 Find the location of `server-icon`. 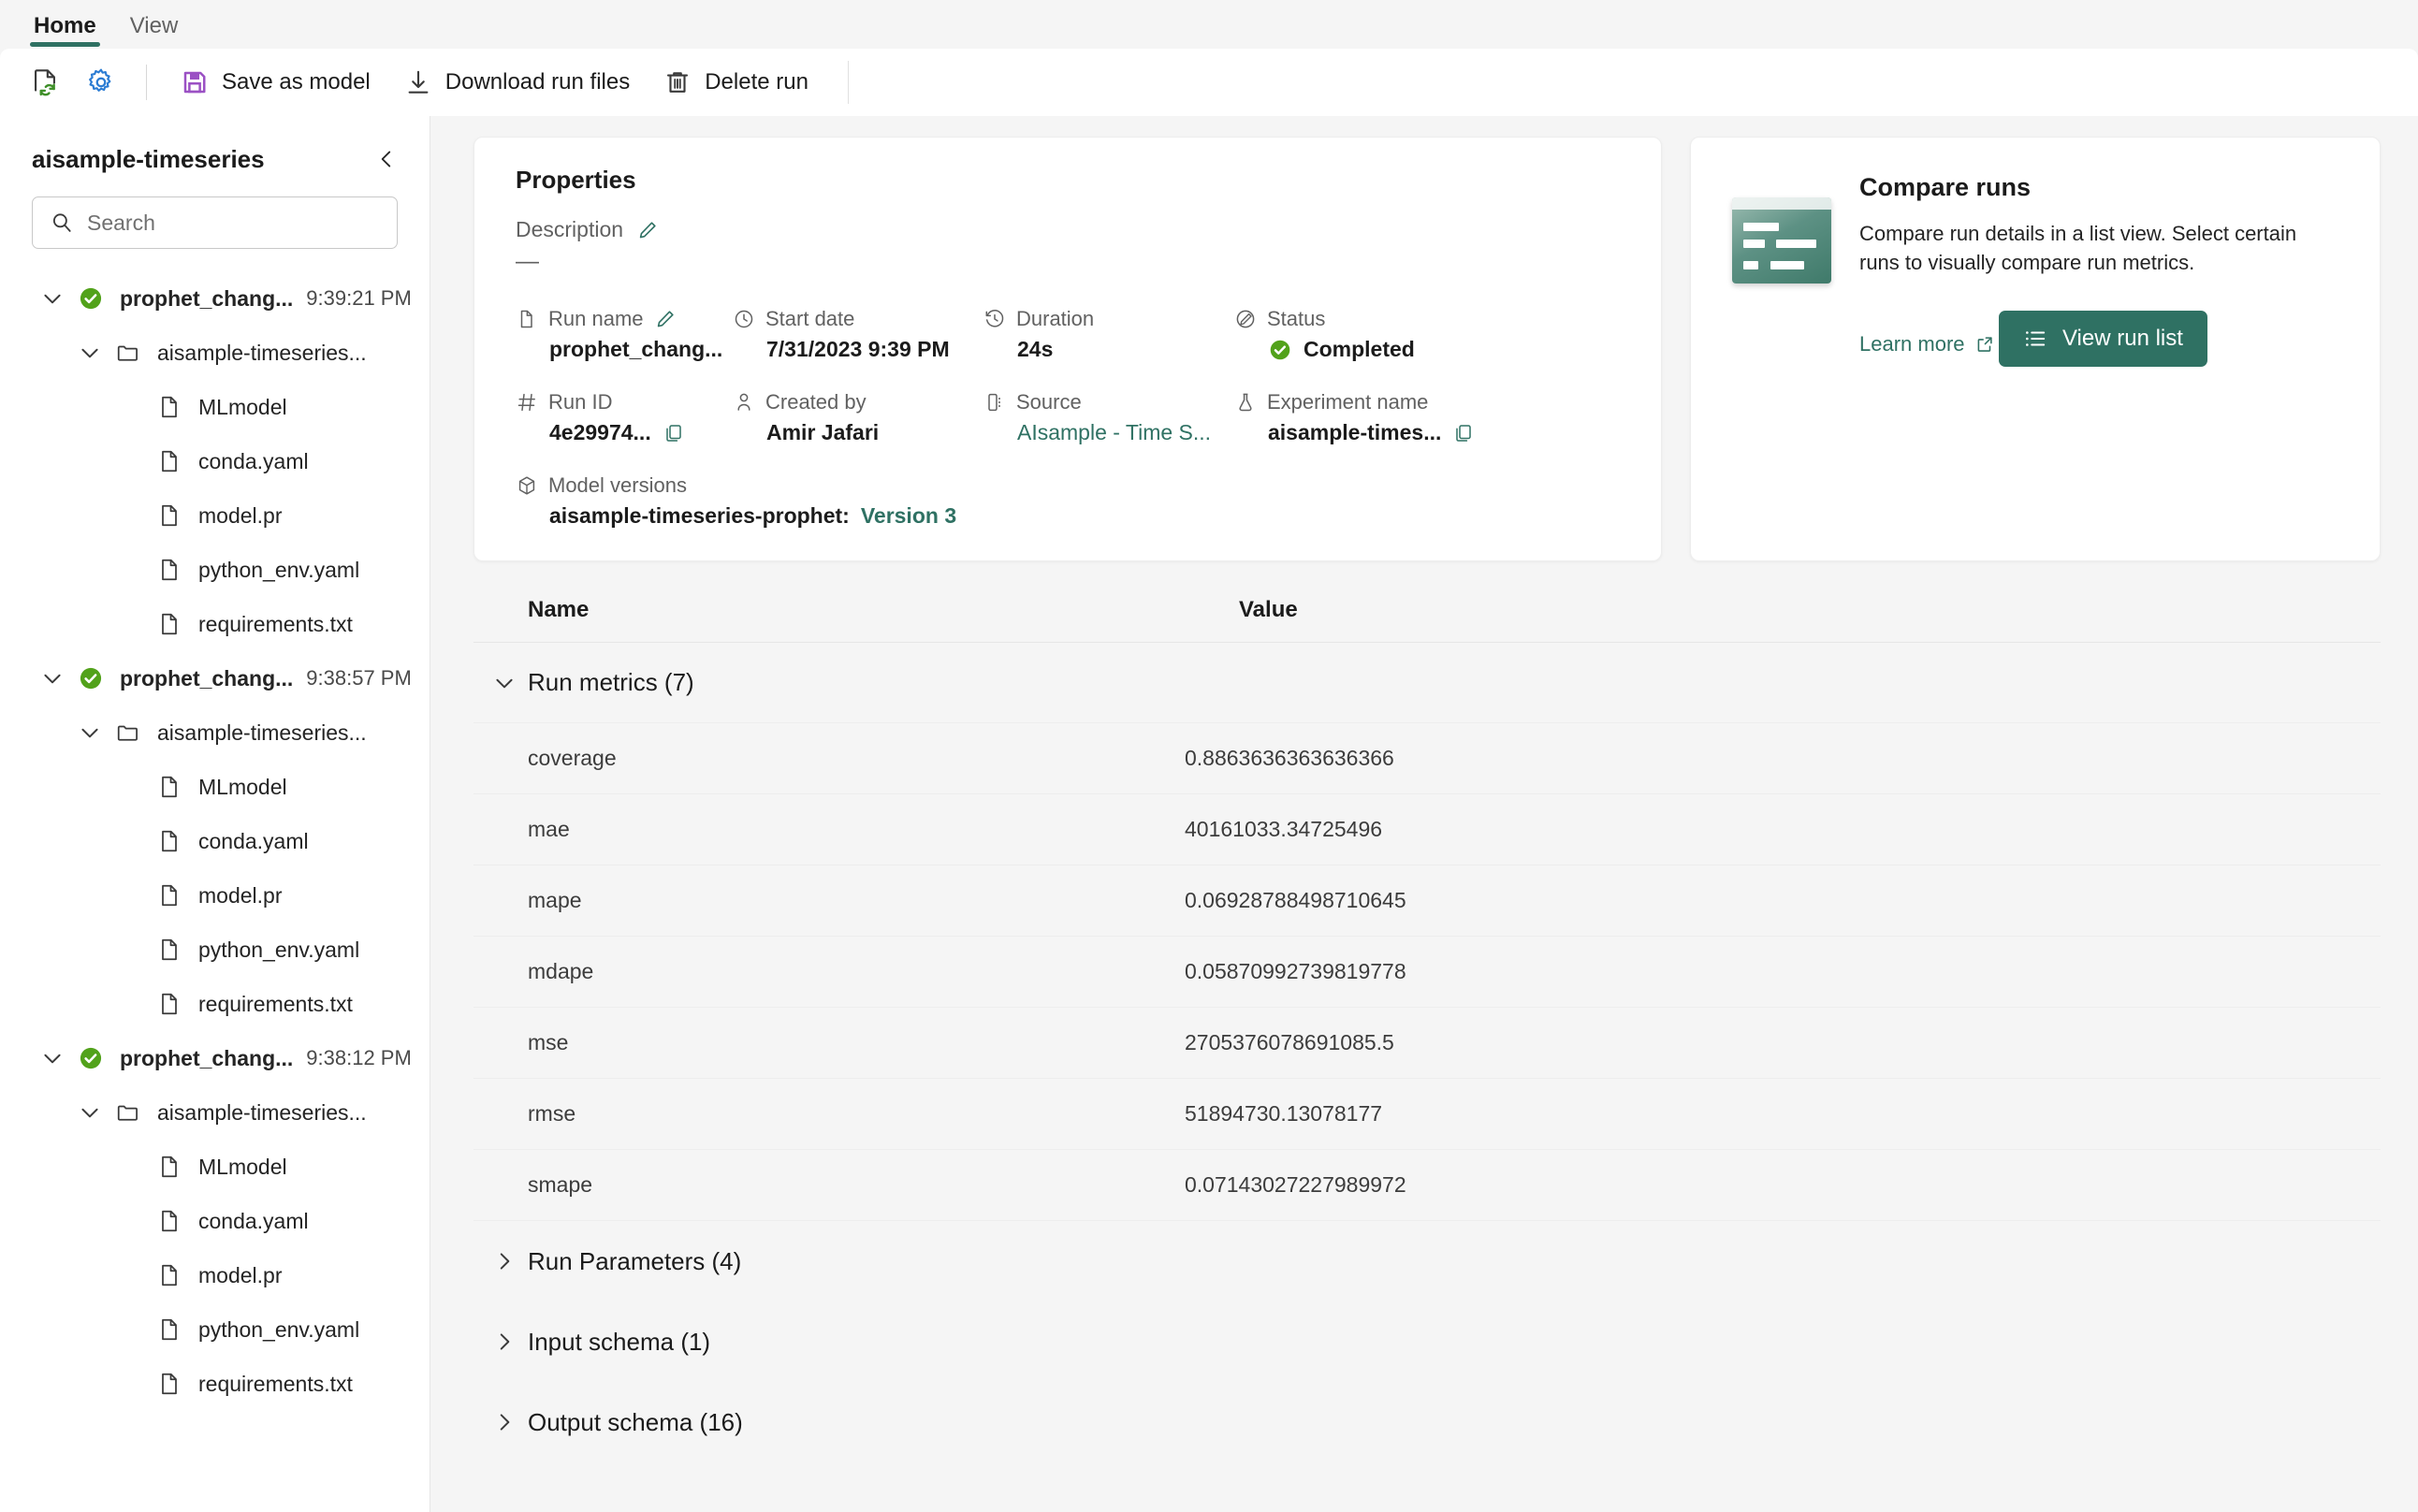

server-icon is located at coordinates (995, 403).